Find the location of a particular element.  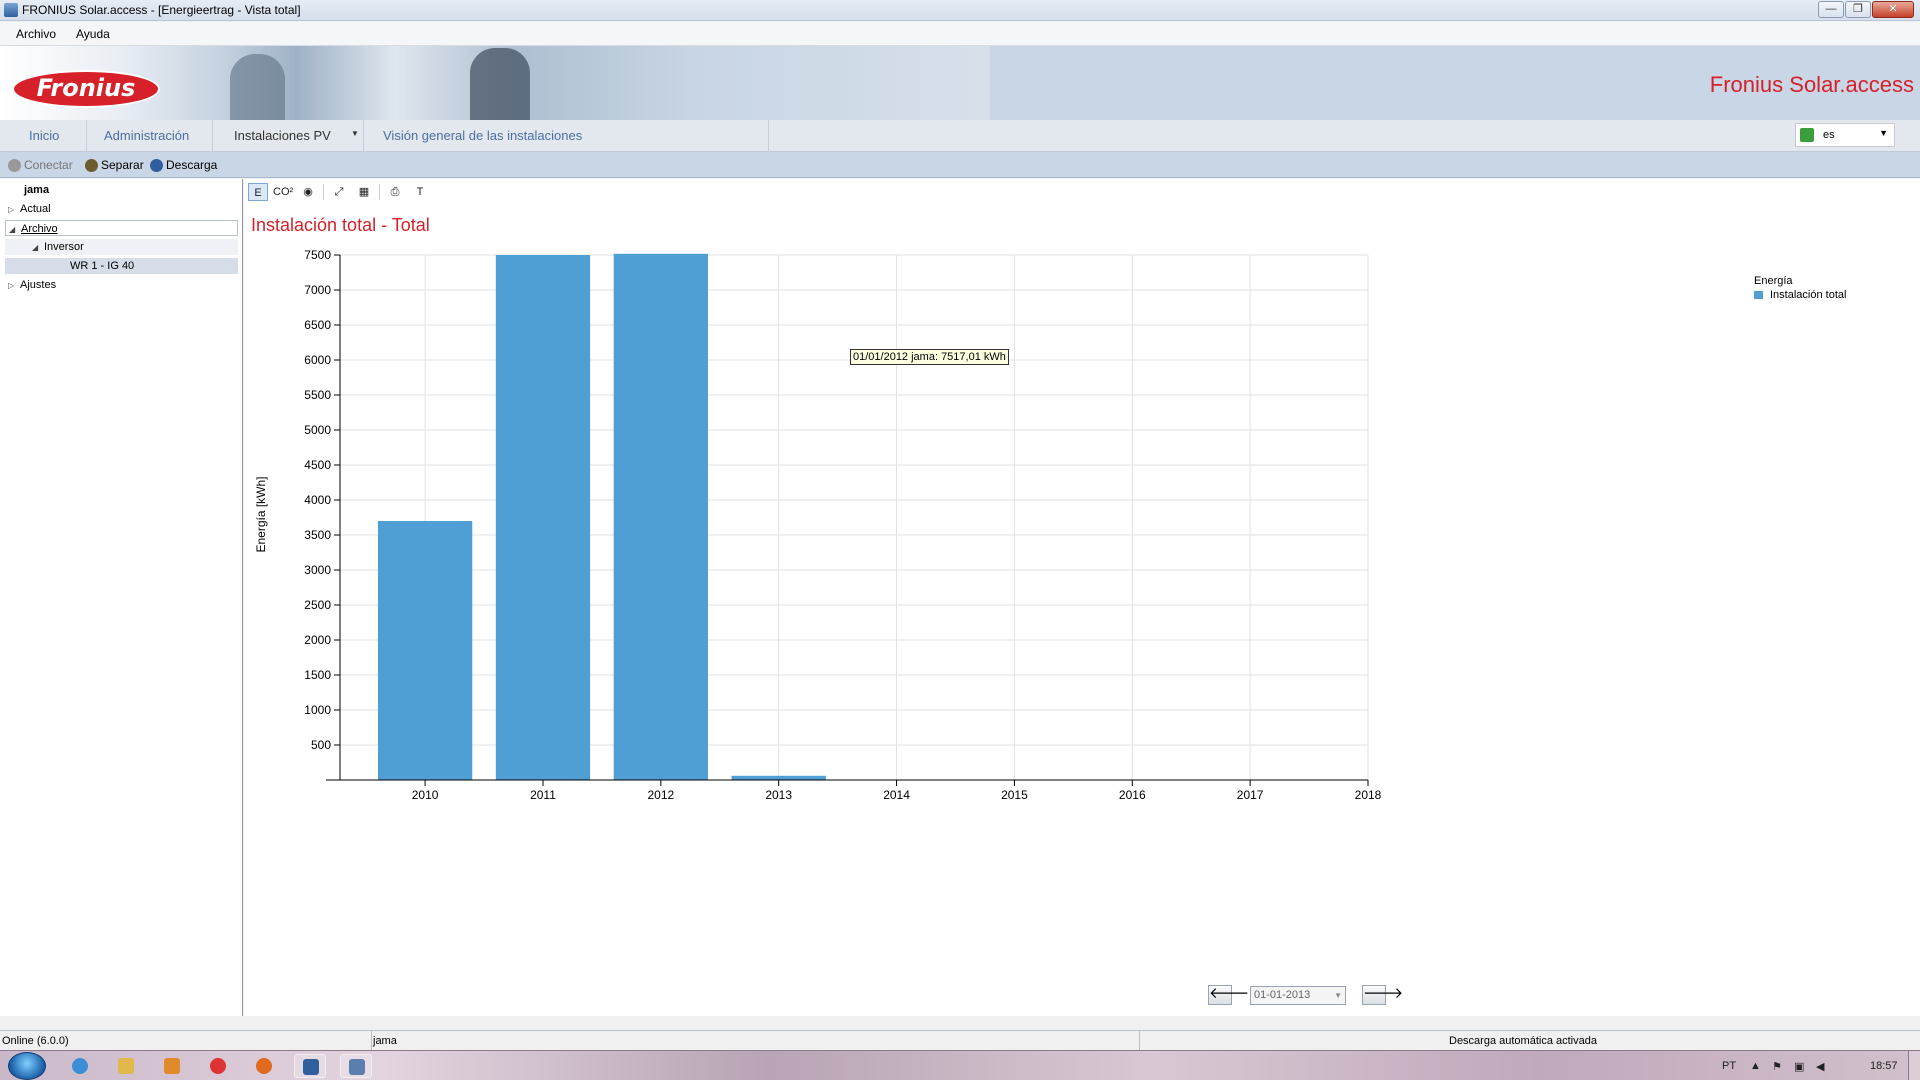

tab-administracion: Administración is located at coordinates (146, 135).